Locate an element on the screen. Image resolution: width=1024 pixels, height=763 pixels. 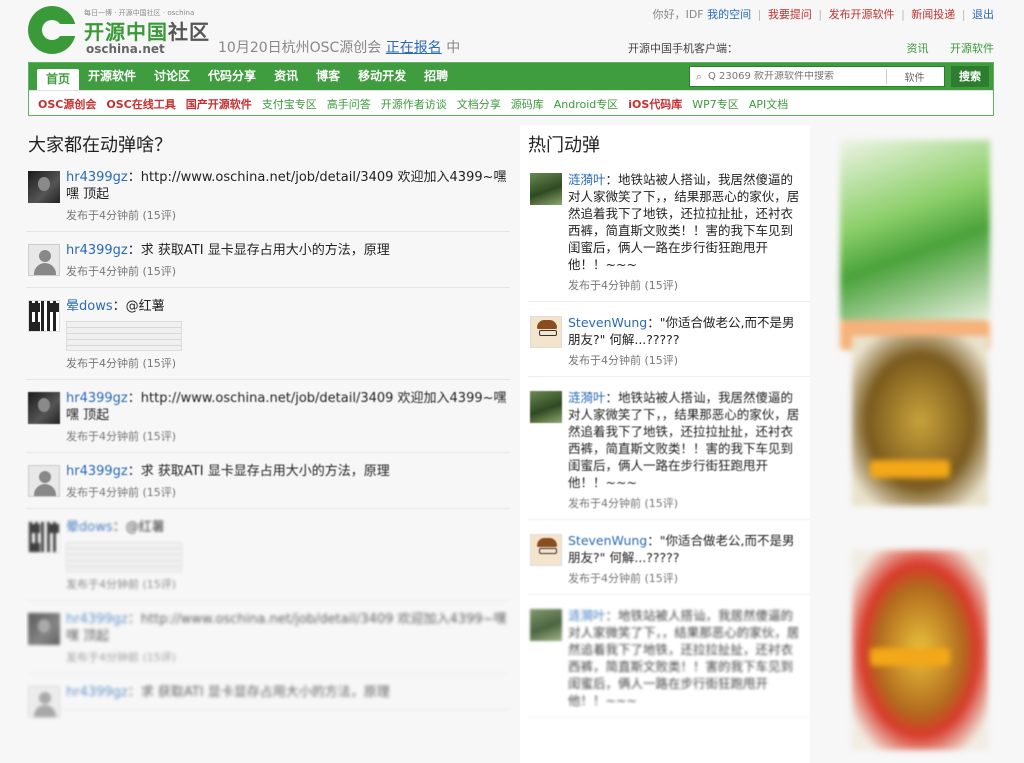
mobile-client-label: 开源中国手机客户端： is located at coordinates (683, 48).